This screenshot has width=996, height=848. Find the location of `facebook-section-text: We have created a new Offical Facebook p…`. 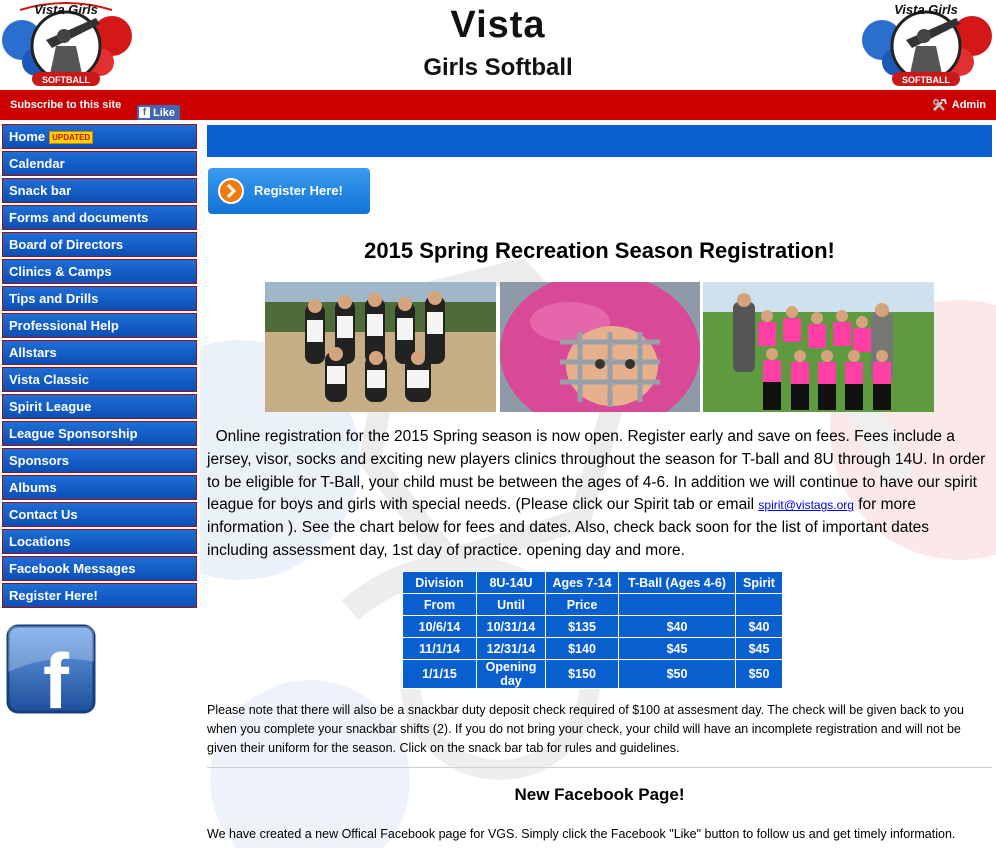

facebook-section-text: We have created a new Offical Facebook p… is located at coordinates (581, 834).